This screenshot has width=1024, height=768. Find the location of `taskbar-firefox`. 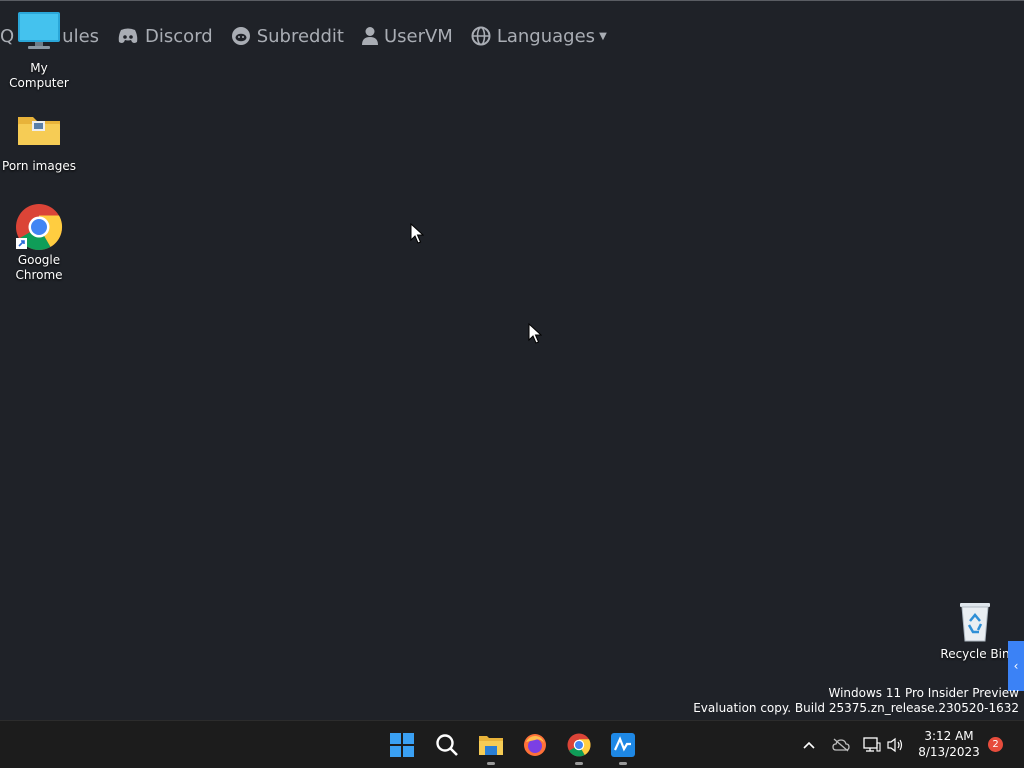

taskbar-firefox is located at coordinates (535, 745).